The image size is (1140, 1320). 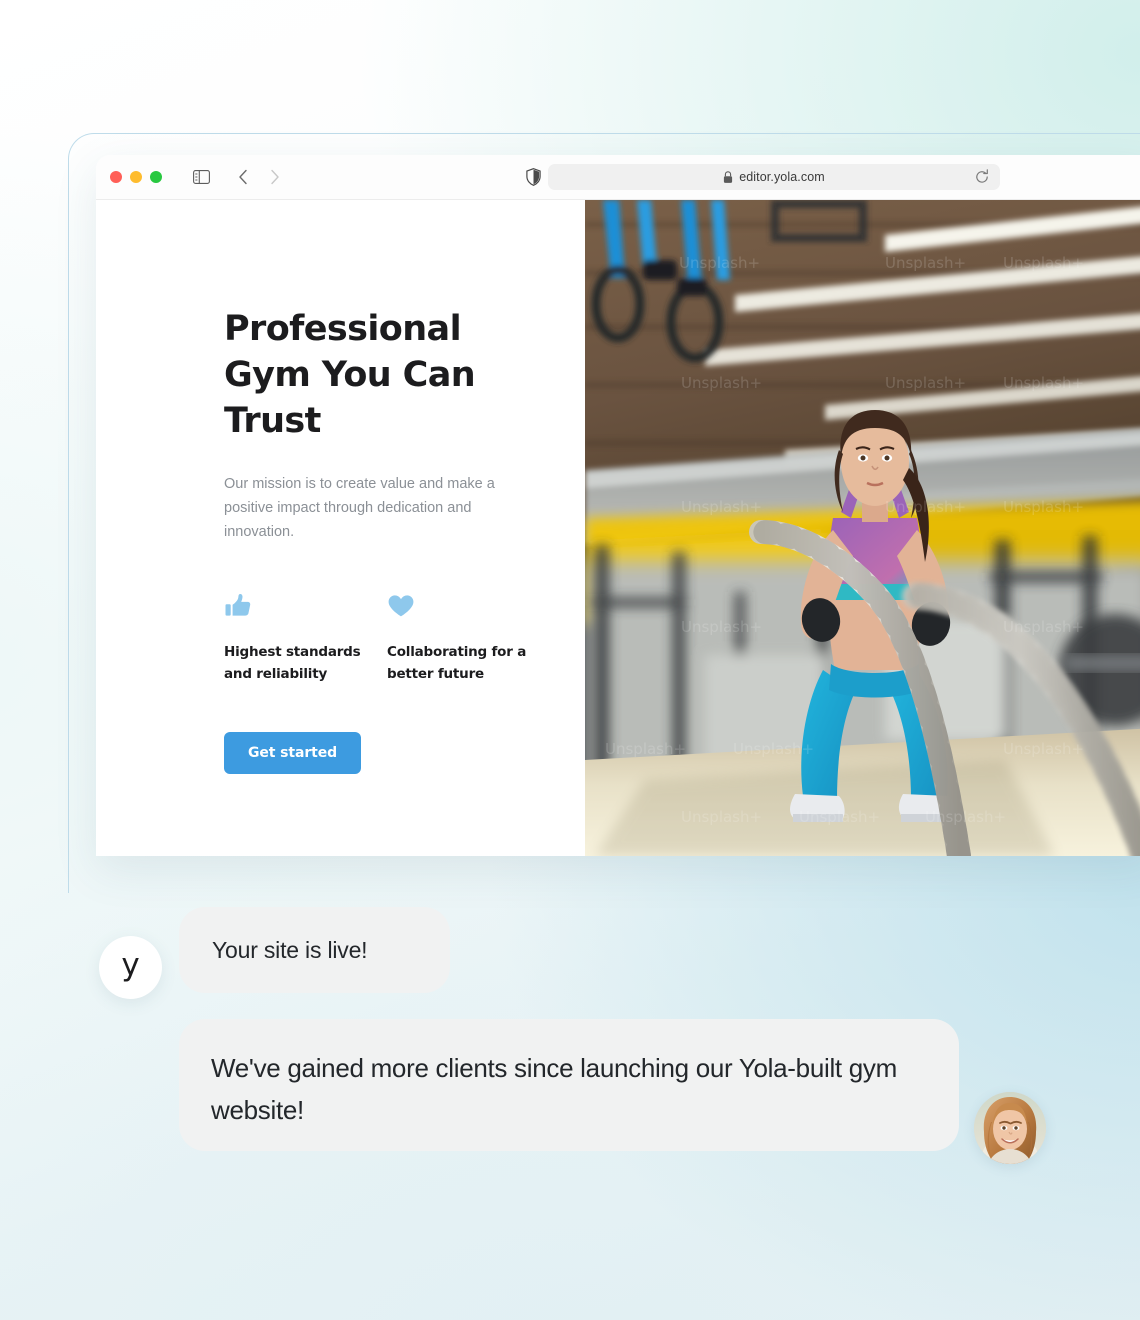 I want to click on browser-toolbar: editor.yola.com, so click(x=618, y=177).